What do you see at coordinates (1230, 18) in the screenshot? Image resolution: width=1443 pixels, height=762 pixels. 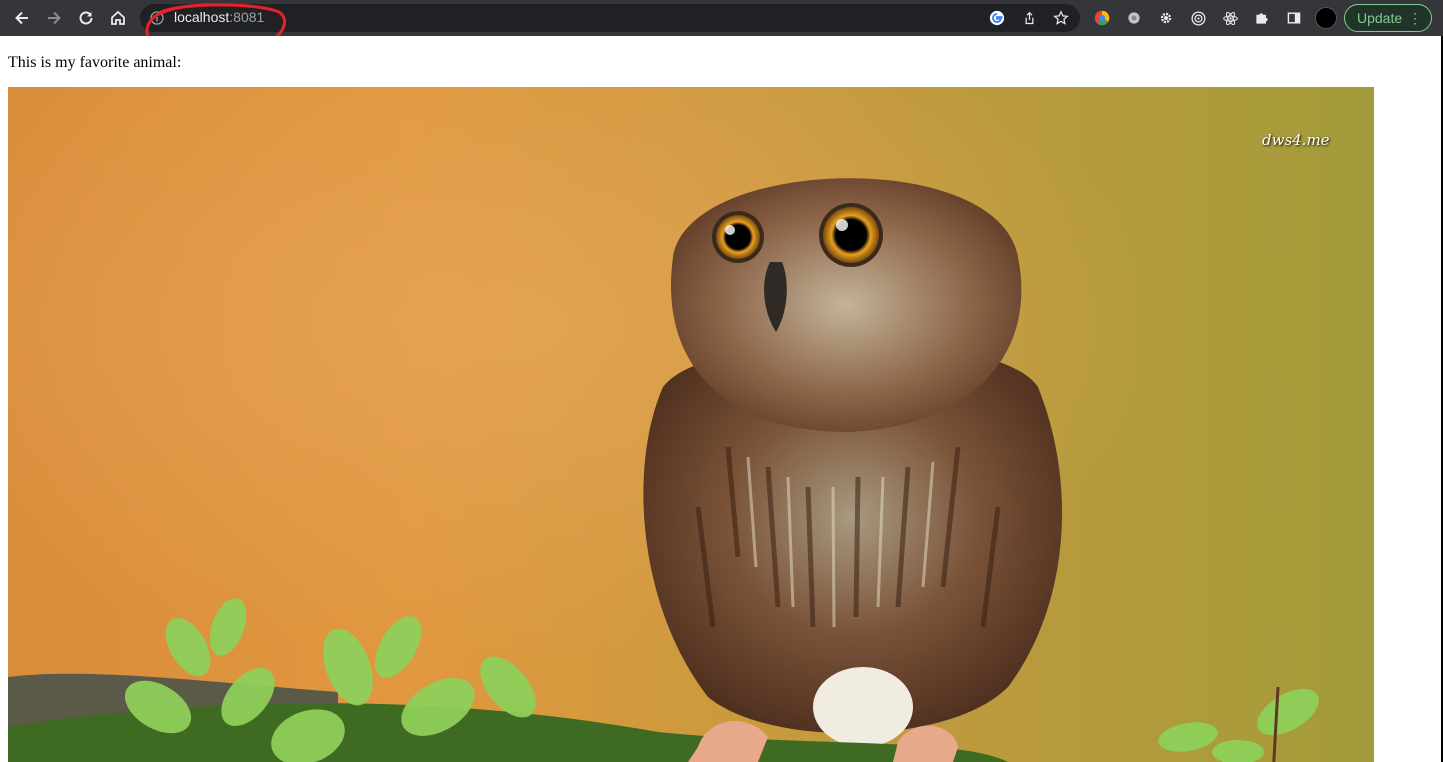 I see `react-icon` at bounding box center [1230, 18].